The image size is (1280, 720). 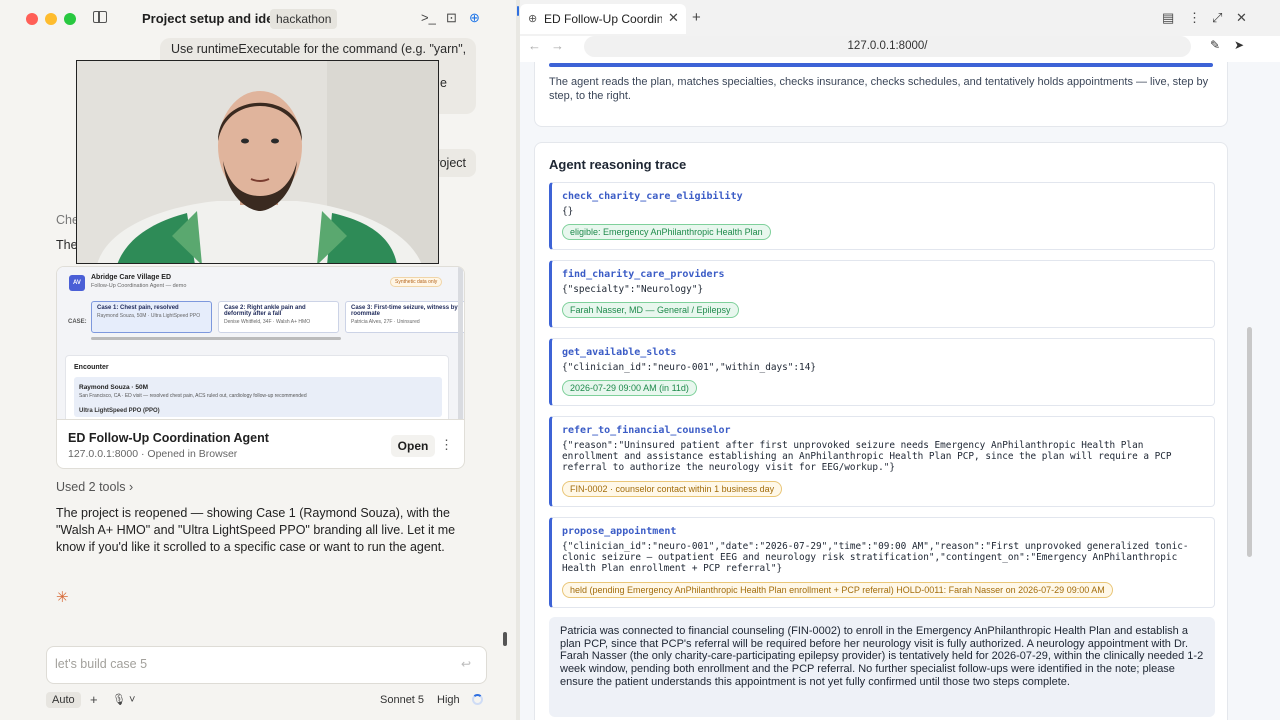 What do you see at coordinates (215, 18) in the screenshot?
I see `project-title: Project setup and ideas` at bounding box center [215, 18].